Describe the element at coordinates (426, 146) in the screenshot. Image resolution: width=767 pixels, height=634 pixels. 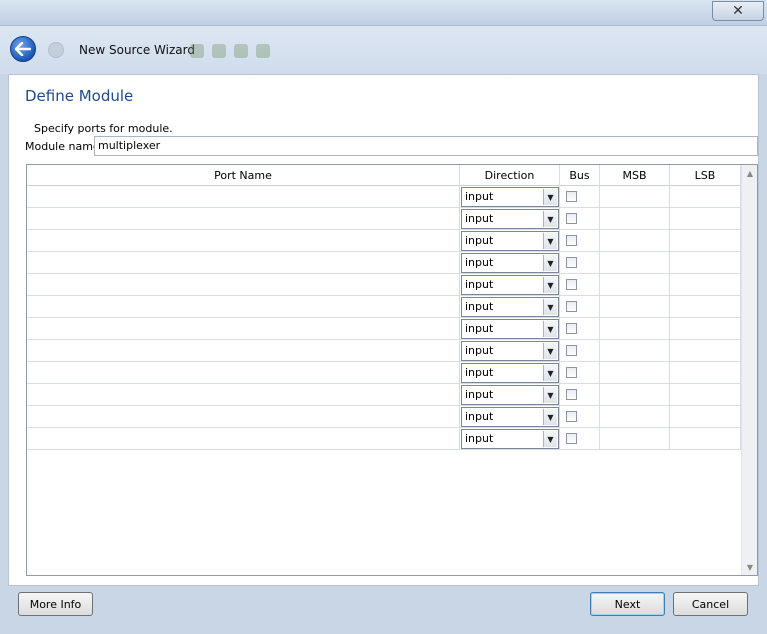
I see `module-name-input: multiplexer` at that location.